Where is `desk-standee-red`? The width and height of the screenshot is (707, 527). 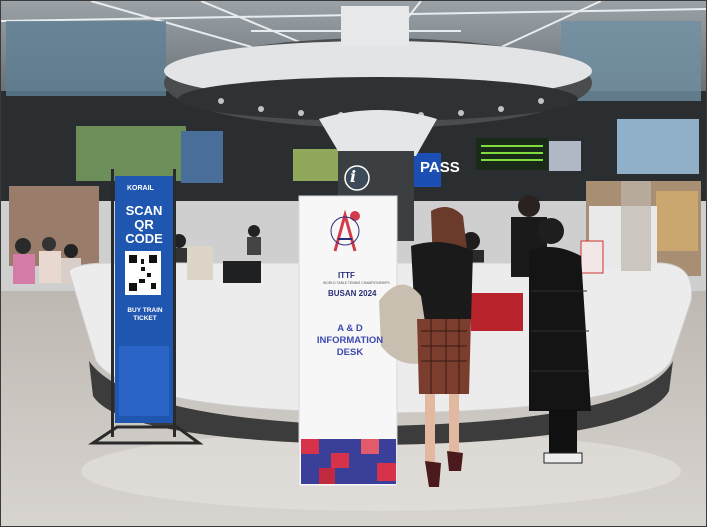 desk-standee-red is located at coordinates (592, 257).